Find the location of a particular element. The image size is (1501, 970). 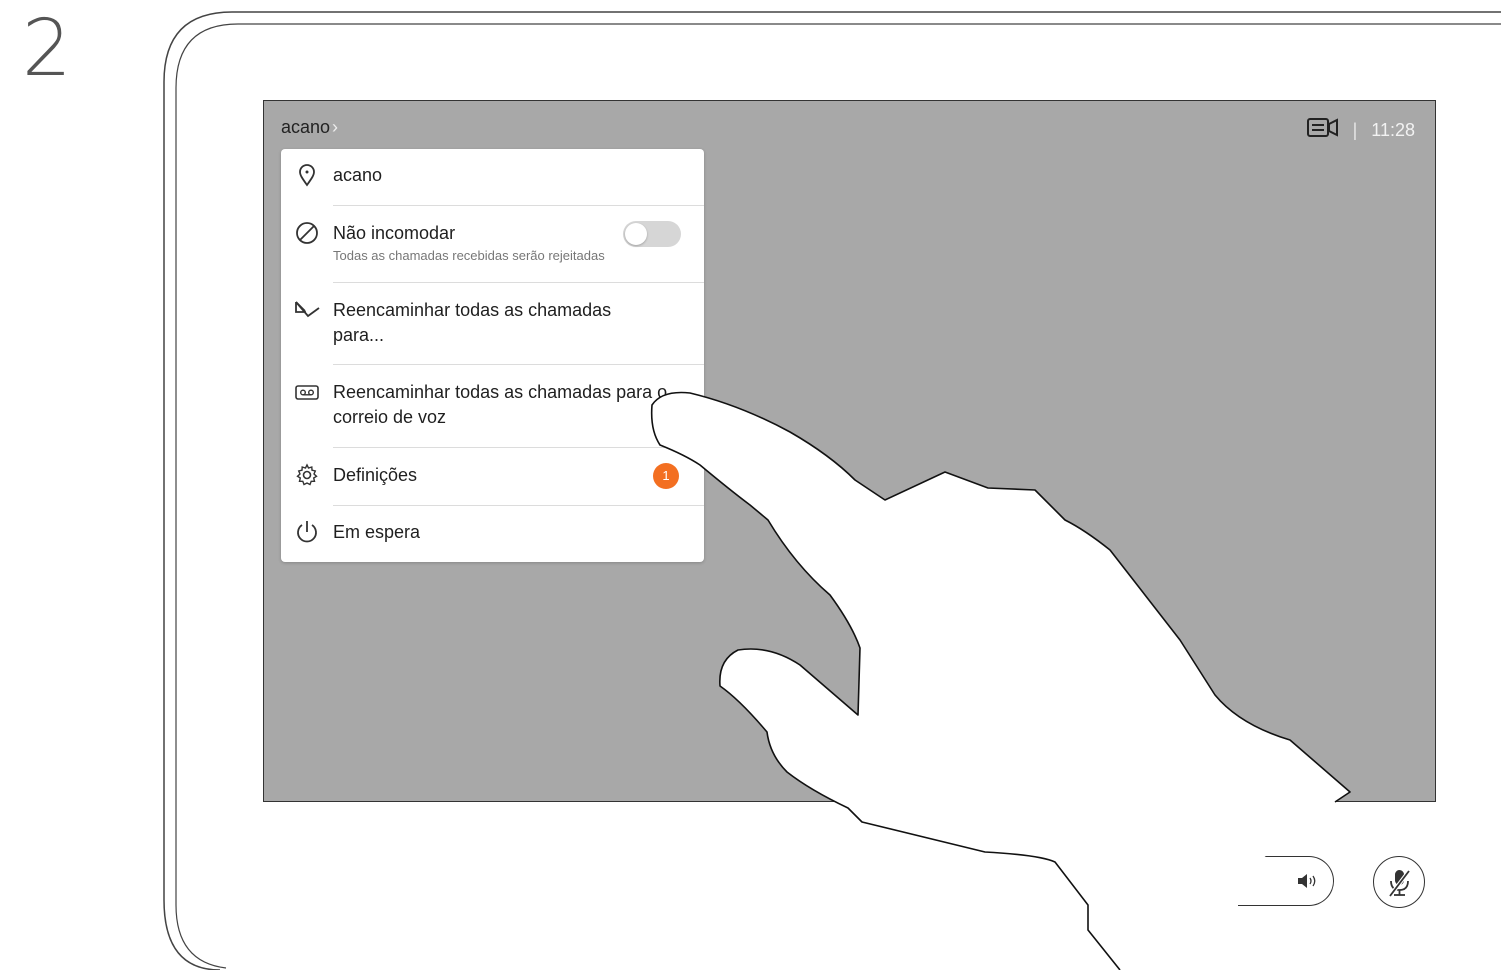

call-forward-icon is located at coordinates (306, 310).